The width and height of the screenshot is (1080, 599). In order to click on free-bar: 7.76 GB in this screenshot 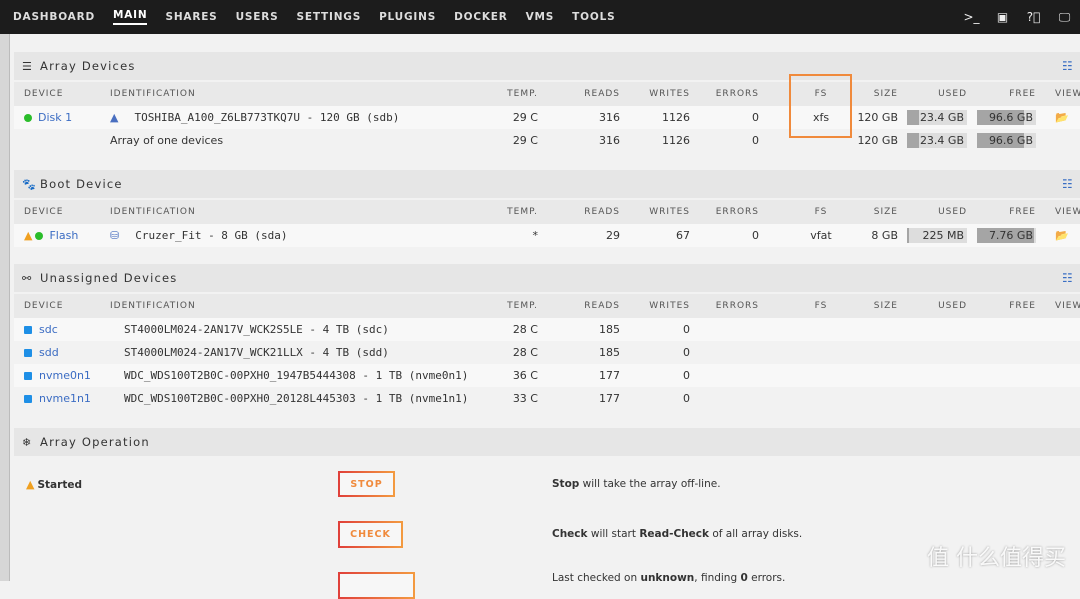, I will do `click(1006, 235)`.